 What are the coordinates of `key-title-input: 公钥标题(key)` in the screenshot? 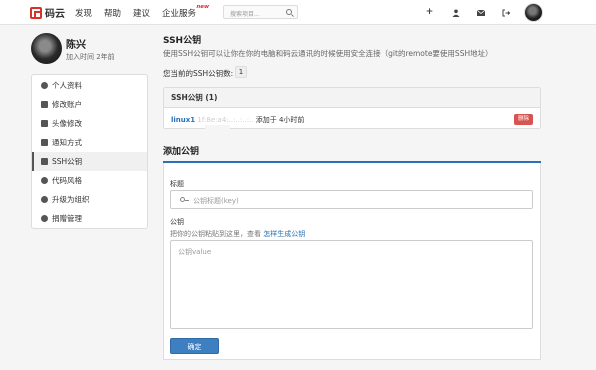 It's located at (351, 199).